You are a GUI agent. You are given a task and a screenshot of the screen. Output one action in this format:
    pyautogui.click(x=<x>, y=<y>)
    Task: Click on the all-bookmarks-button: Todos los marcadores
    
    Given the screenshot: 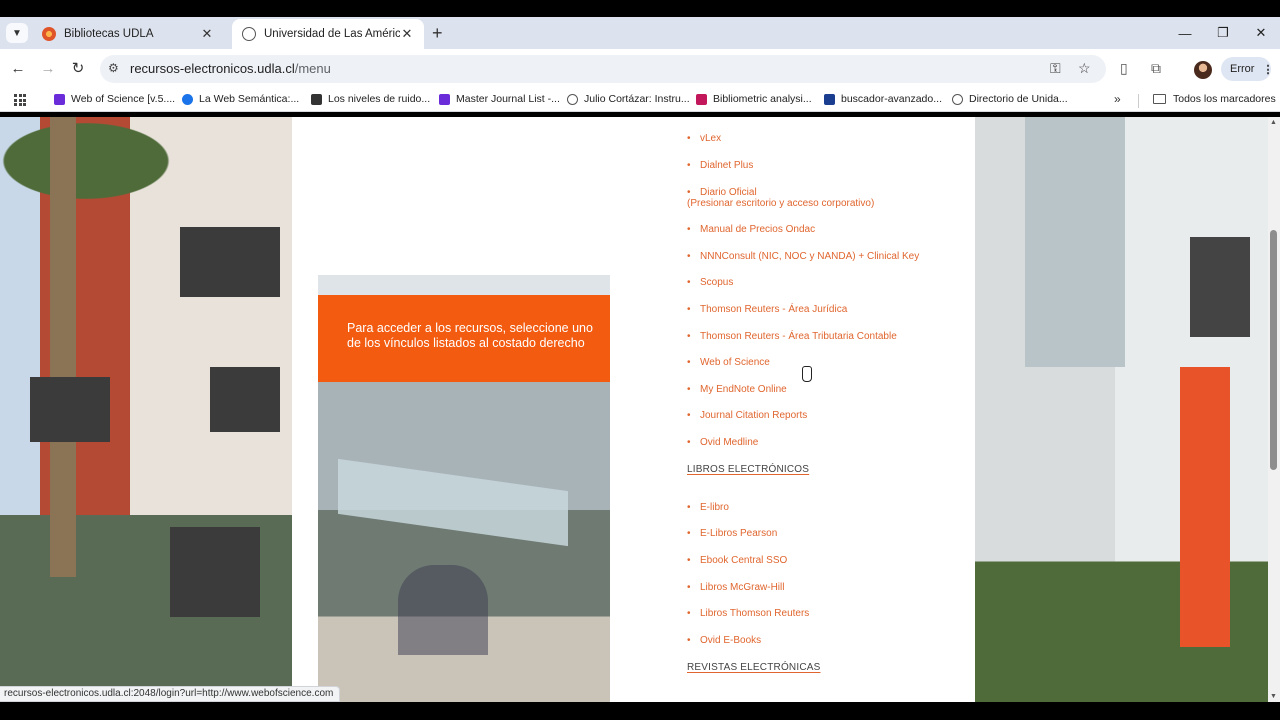 What is the action you would take?
    pyautogui.click(x=1214, y=99)
    